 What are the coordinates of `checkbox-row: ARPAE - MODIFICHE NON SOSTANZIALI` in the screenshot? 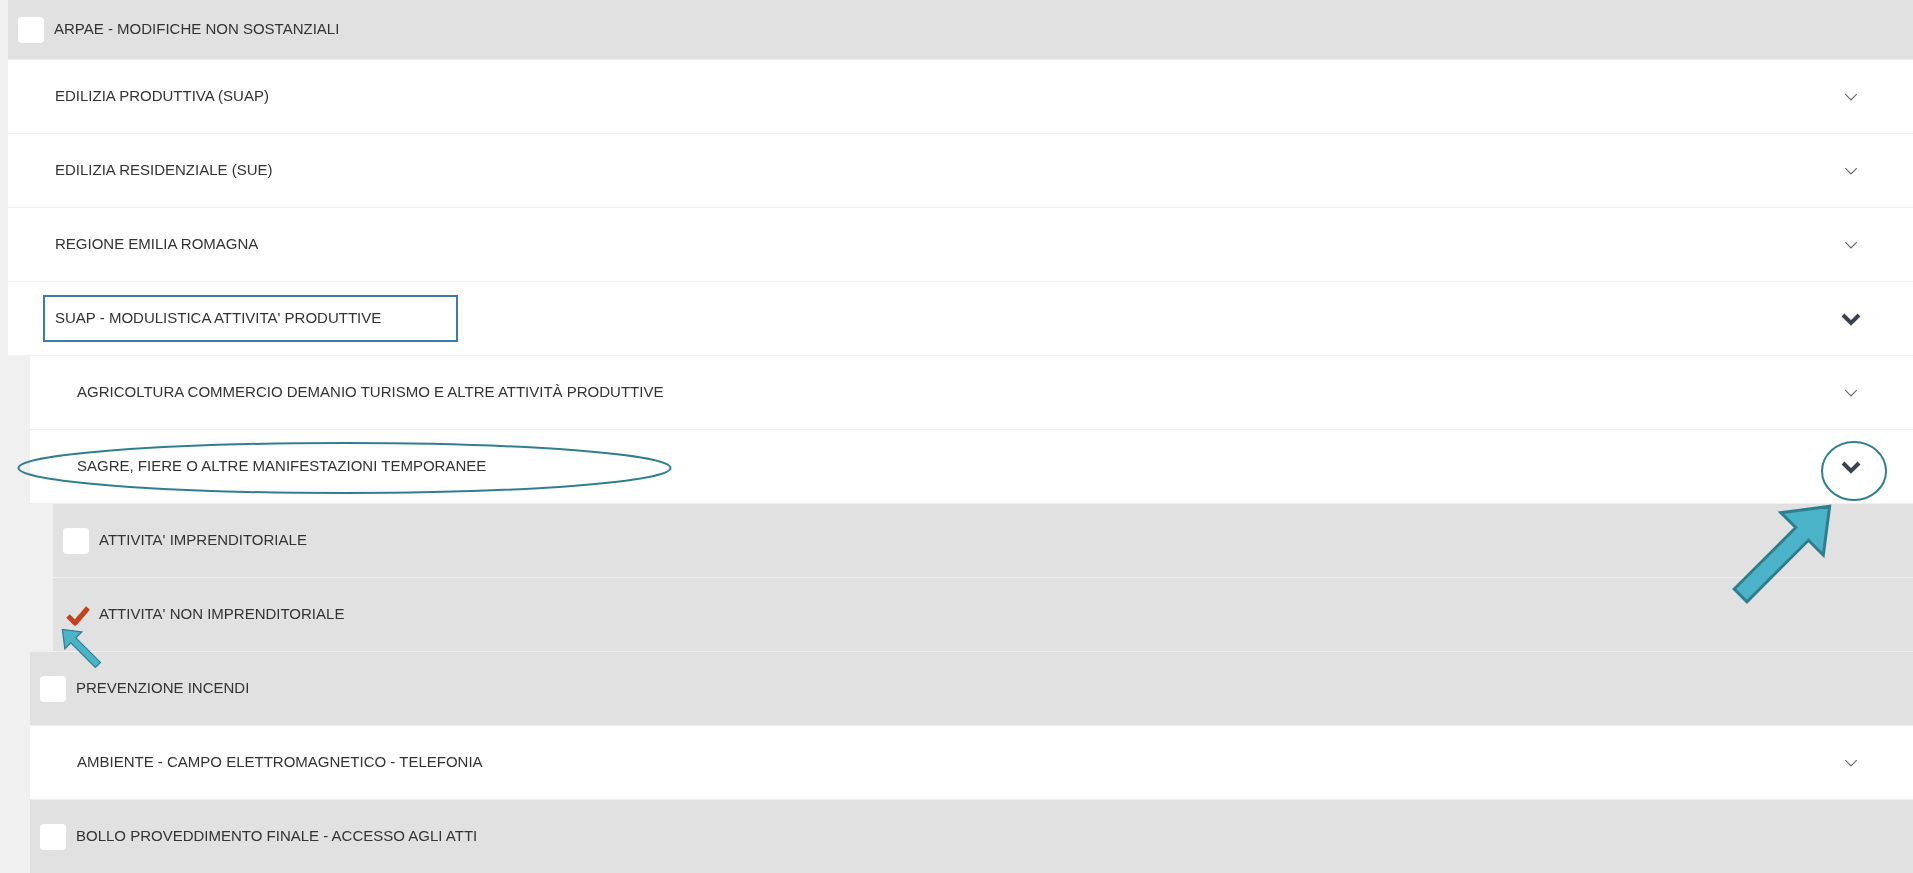 It's located at (960, 30).